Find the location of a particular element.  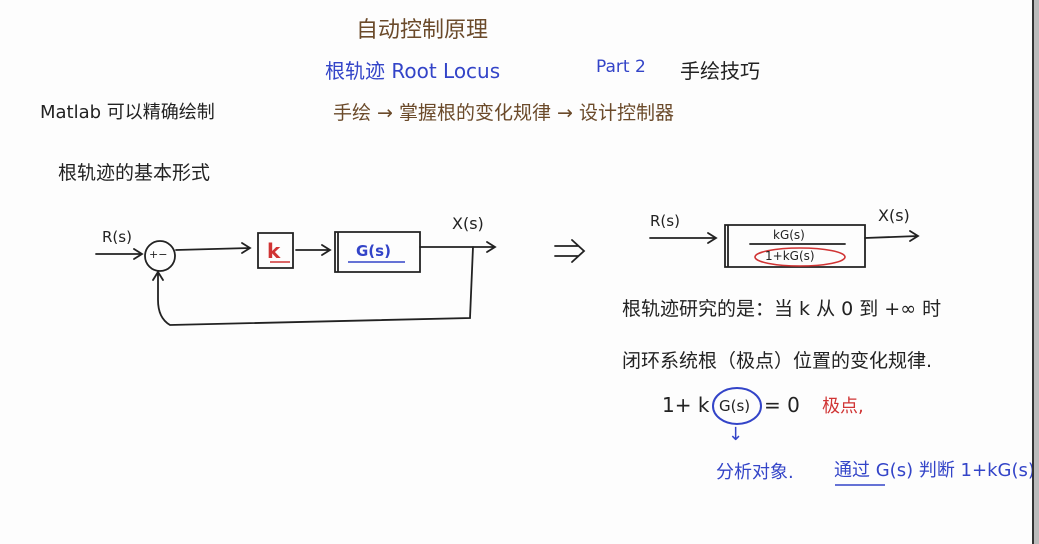

poles-label: 极点, is located at coordinates (843, 406).